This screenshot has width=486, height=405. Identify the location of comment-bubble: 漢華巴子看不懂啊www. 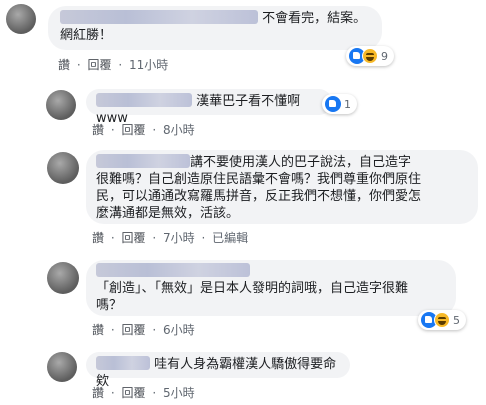
(209, 107).